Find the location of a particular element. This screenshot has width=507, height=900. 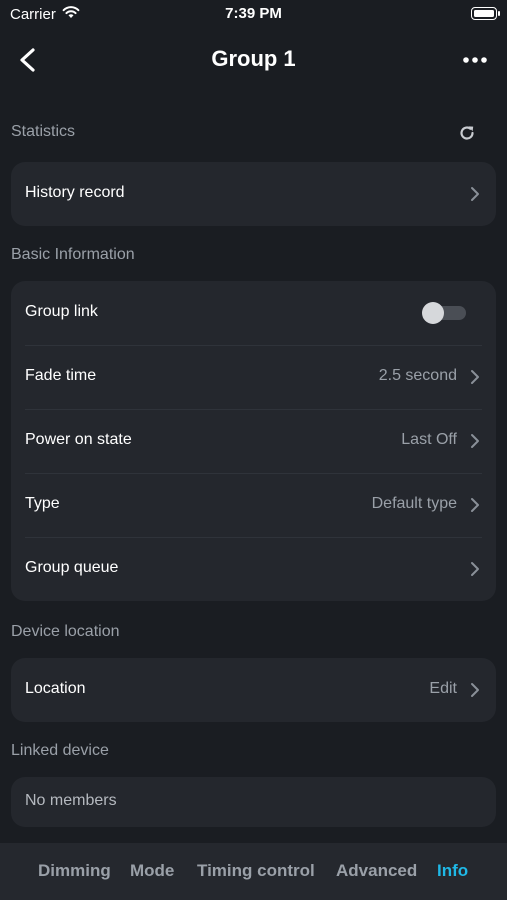

page-title: Group 1 is located at coordinates (253, 58).